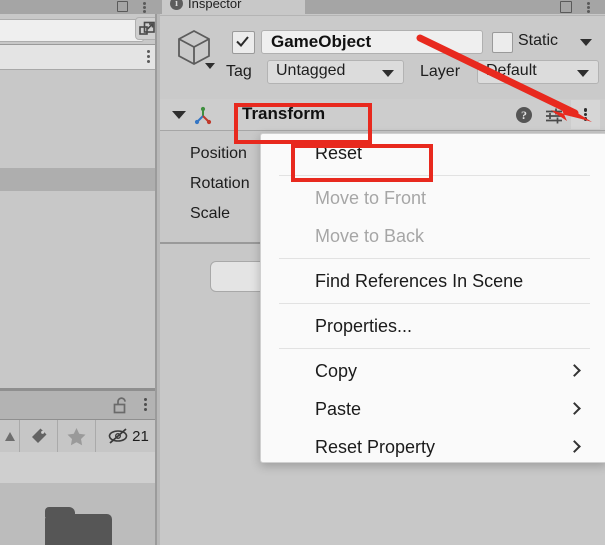 The height and width of the screenshot is (545, 605). What do you see at coordinates (382, 57) in the screenshot?
I see `gameobject-header: Static Tag Untagged Layer Default` at bounding box center [382, 57].